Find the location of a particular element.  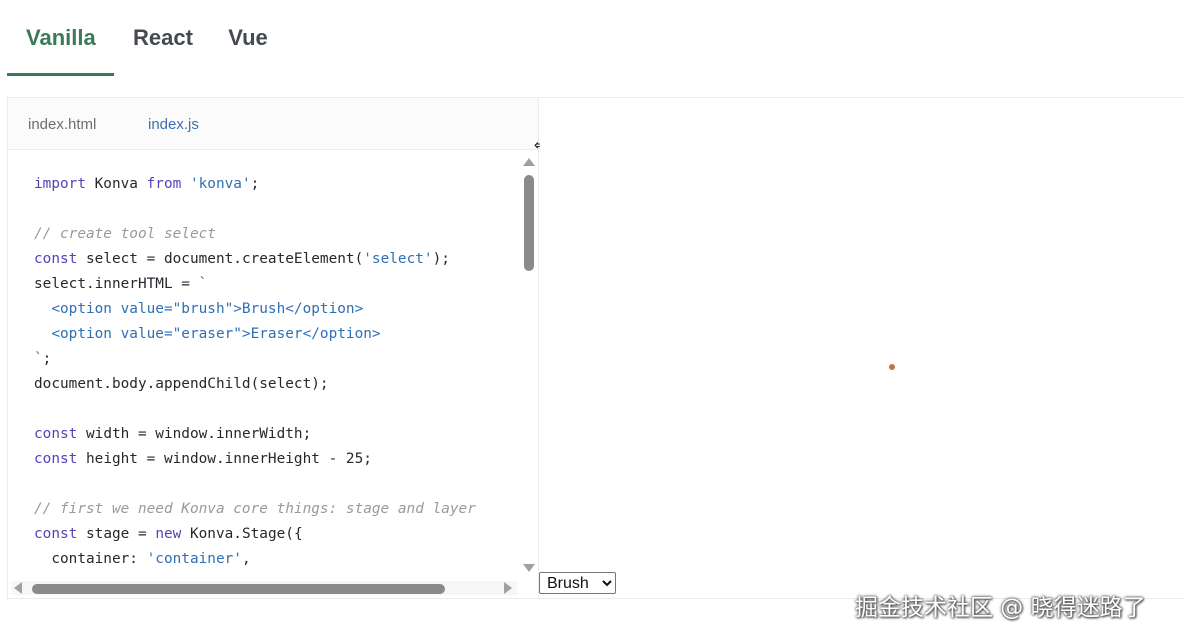

scroll-down-arrow-icon is located at coordinates (529, 568).